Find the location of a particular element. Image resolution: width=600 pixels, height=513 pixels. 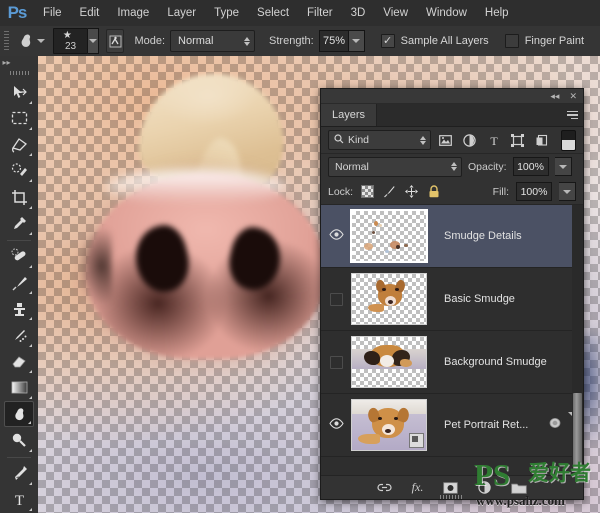

lock-transparent-pixels-icon is located at coordinates (367, 191).